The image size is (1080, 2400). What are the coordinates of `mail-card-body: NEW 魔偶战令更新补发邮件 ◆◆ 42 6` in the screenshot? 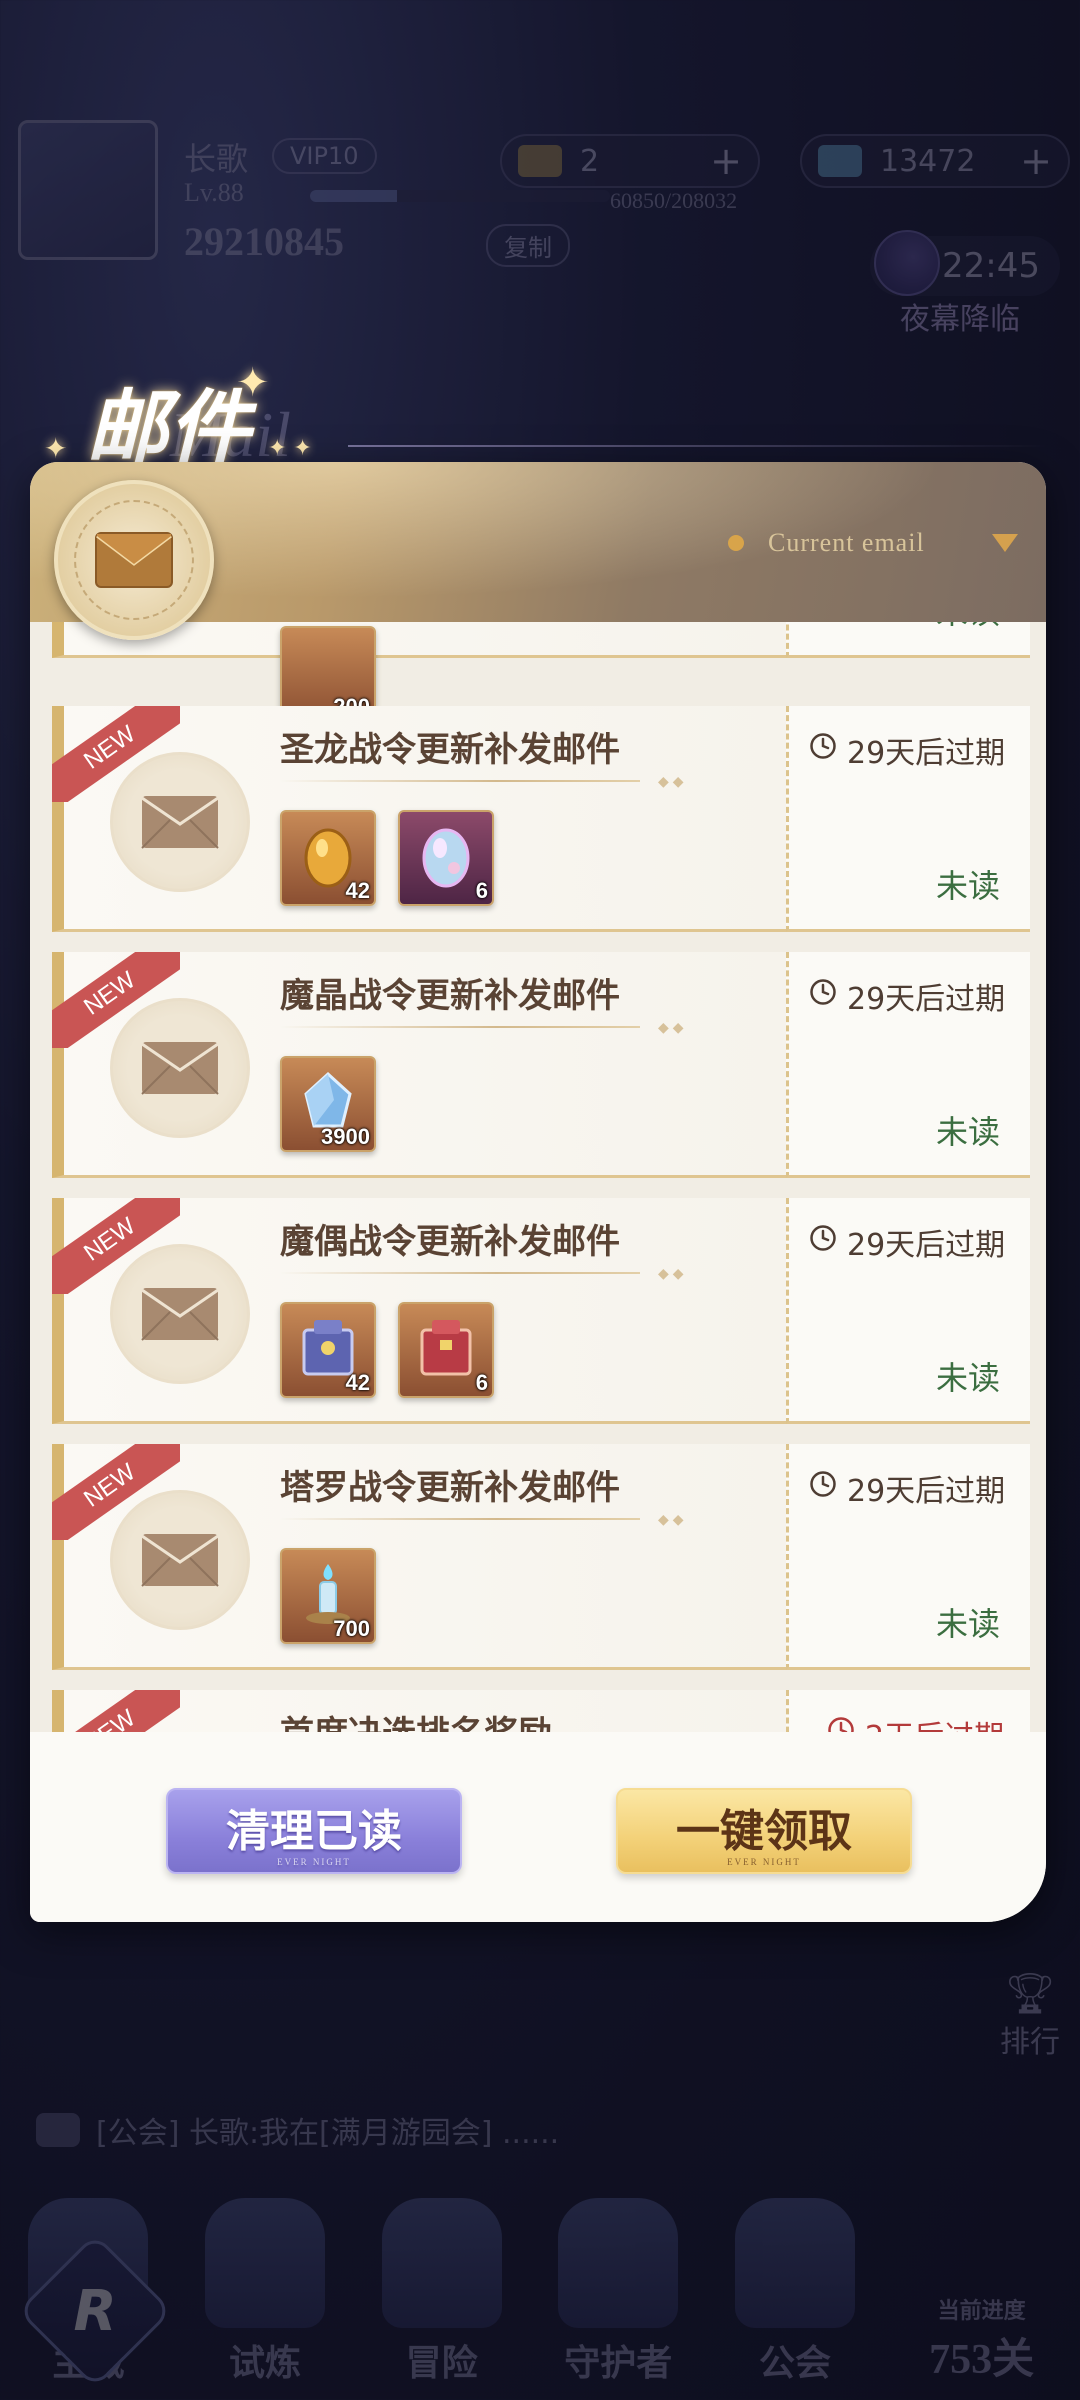 It's located at (419, 1311).